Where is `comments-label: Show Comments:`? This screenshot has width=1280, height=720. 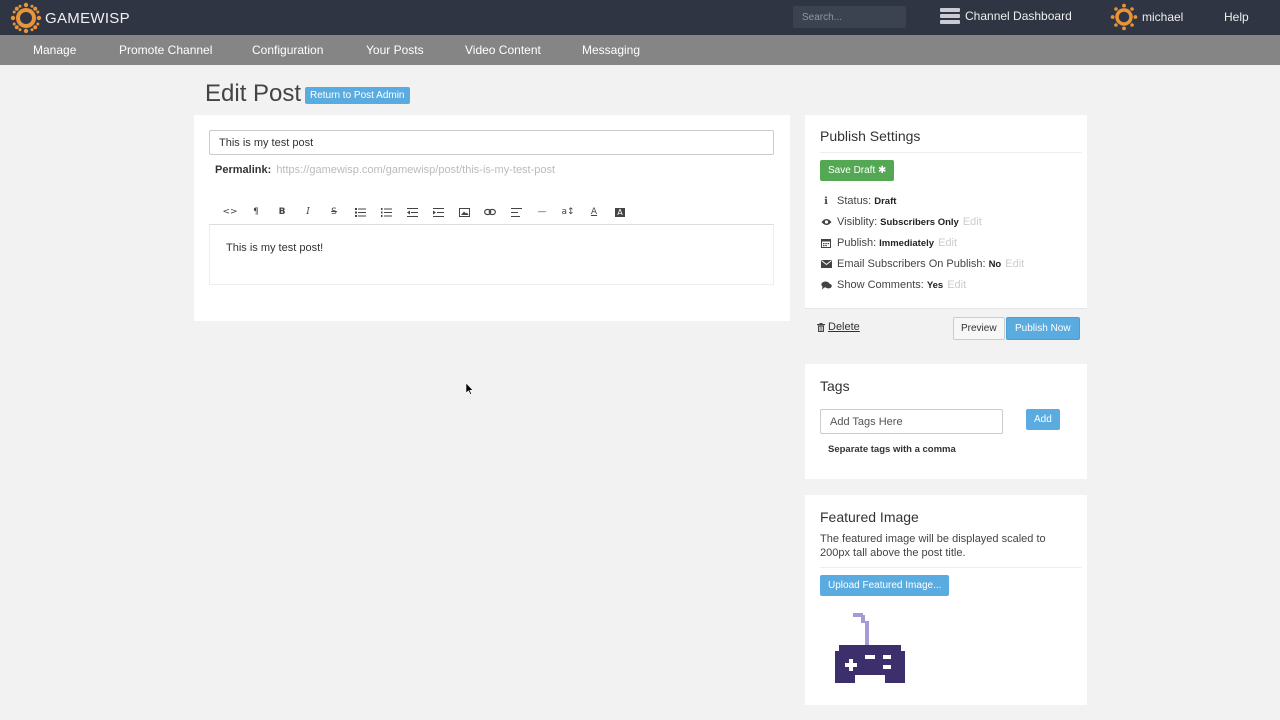
comments-label: Show Comments: is located at coordinates (880, 285).